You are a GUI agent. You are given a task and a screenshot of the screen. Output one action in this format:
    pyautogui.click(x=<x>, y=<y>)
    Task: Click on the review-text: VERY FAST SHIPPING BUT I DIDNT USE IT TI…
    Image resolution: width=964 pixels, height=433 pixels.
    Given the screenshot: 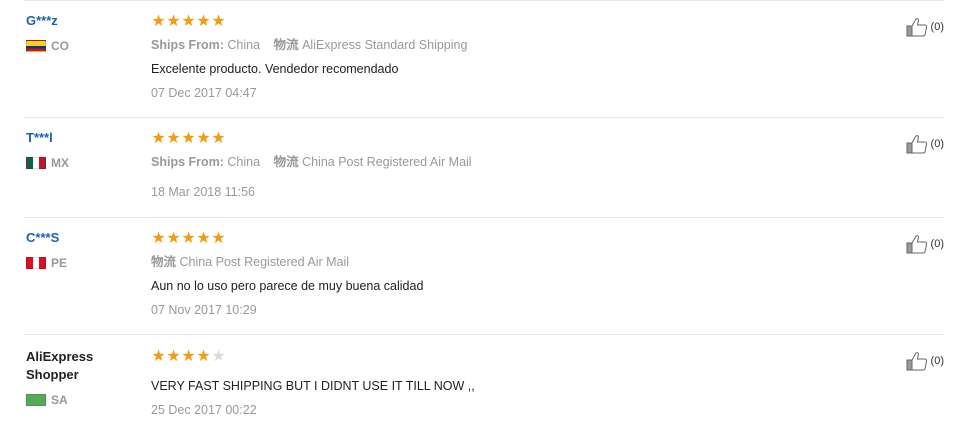 What is the action you would take?
    pyautogui.click(x=313, y=386)
    